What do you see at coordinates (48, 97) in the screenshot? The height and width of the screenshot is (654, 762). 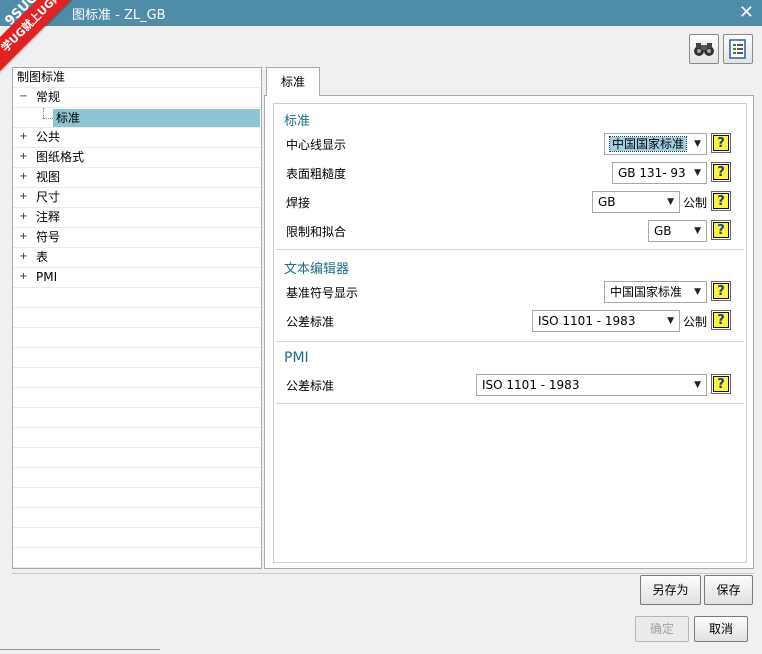 I see `tree-item-label: 常规` at bounding box center [48, 97].